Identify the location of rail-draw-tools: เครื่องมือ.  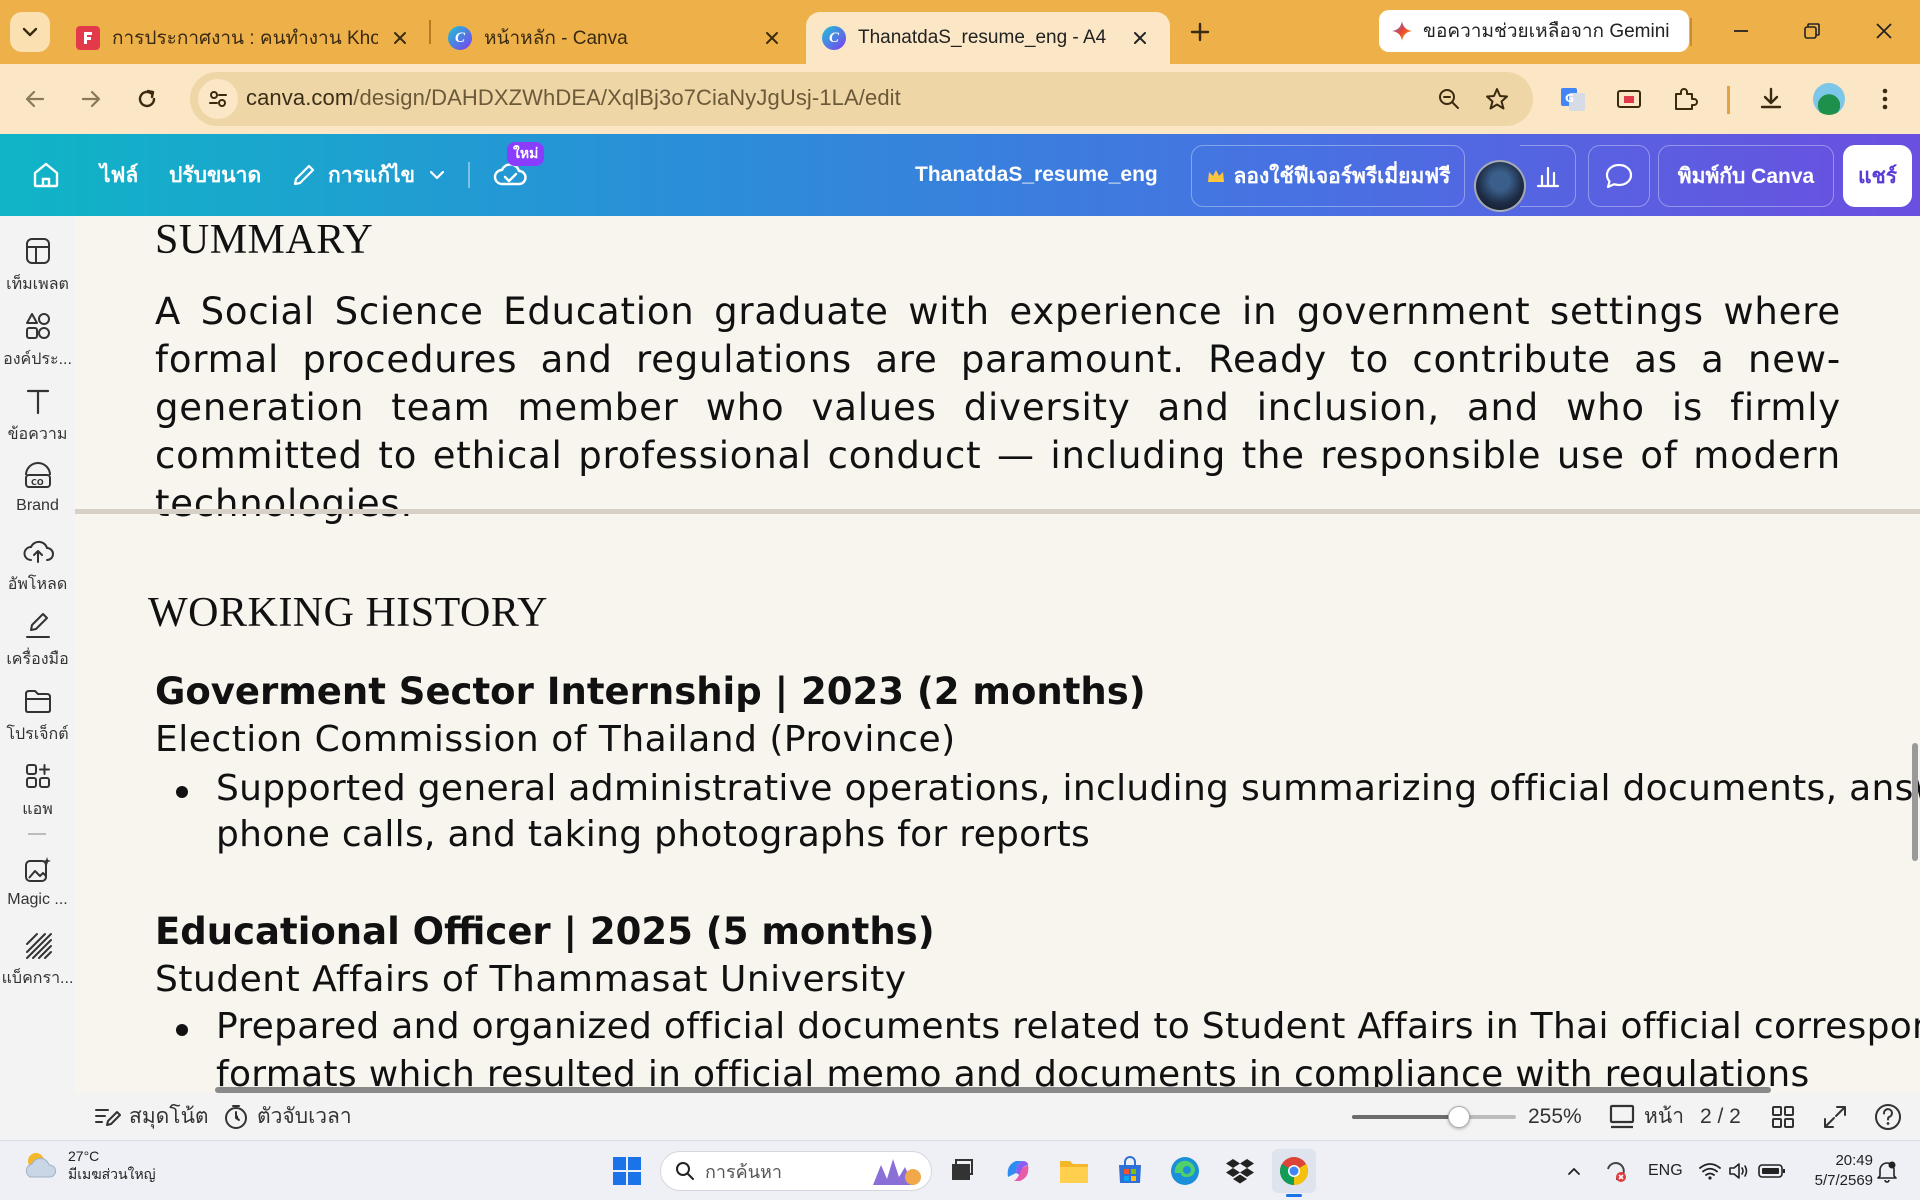
(37, 644).